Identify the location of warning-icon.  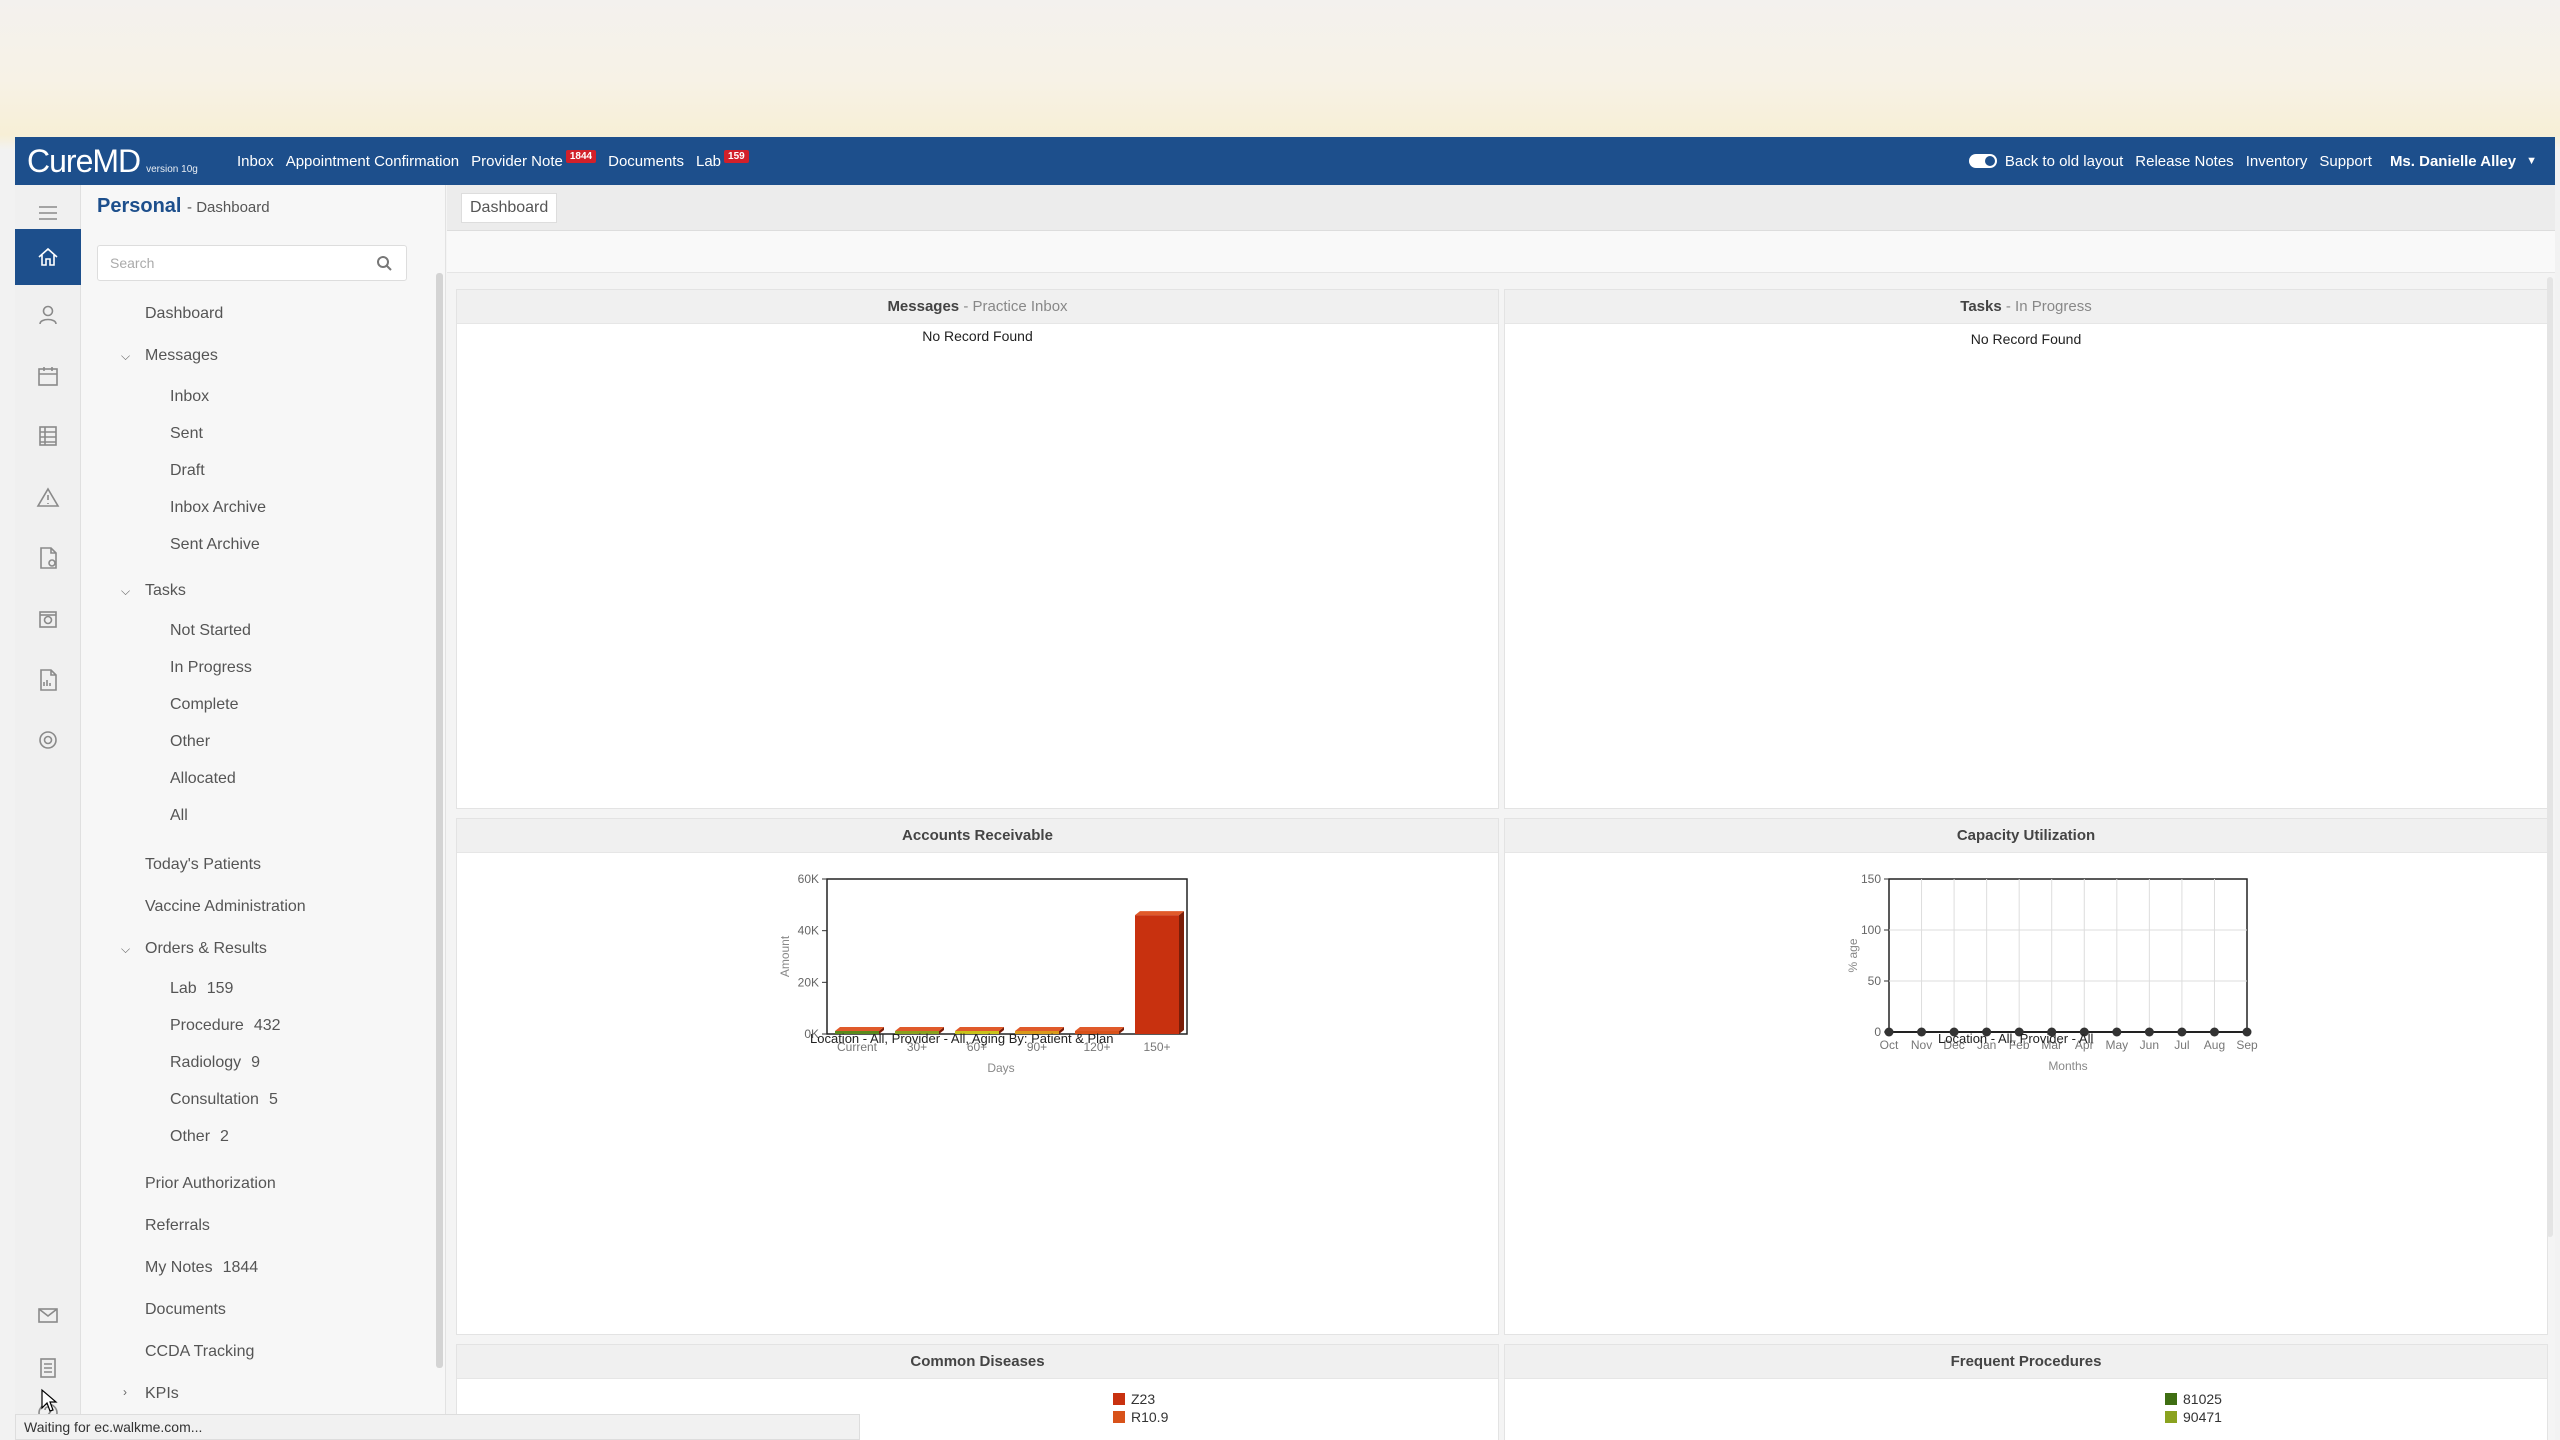
(48, 497).